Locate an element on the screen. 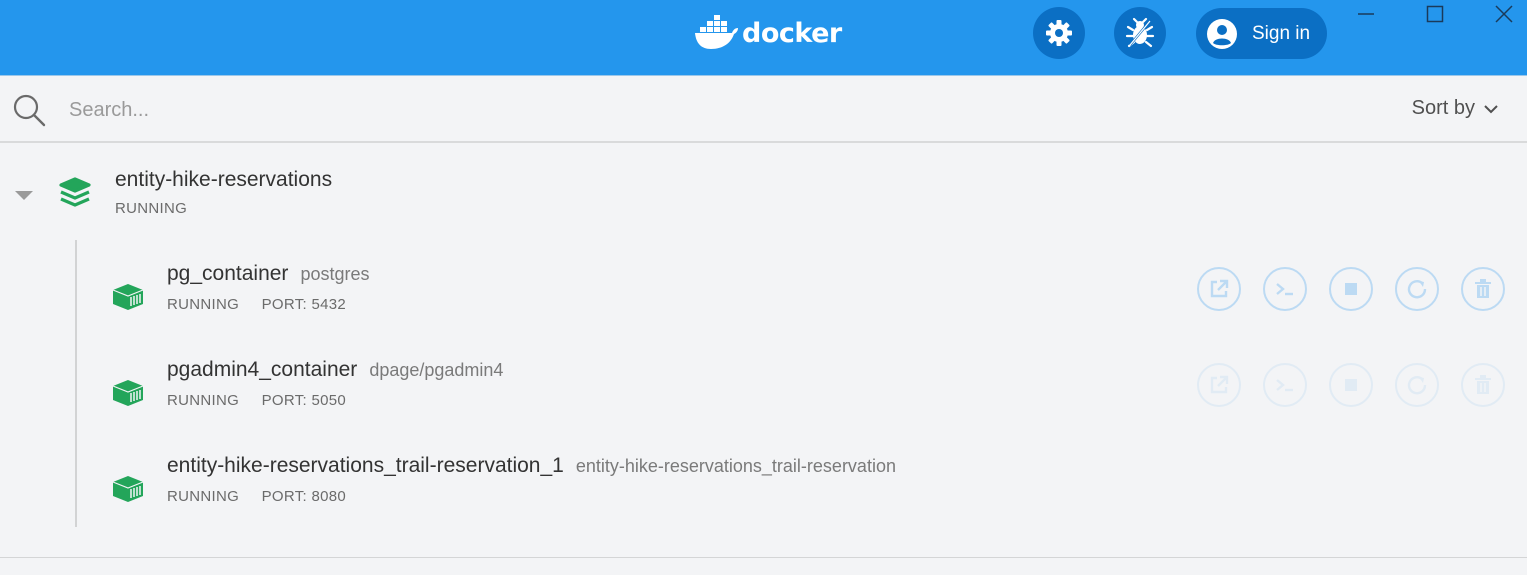 This screenshot has width=1527, height=575. container-name: pgadmin4_container is located at coordinates (262, 369).